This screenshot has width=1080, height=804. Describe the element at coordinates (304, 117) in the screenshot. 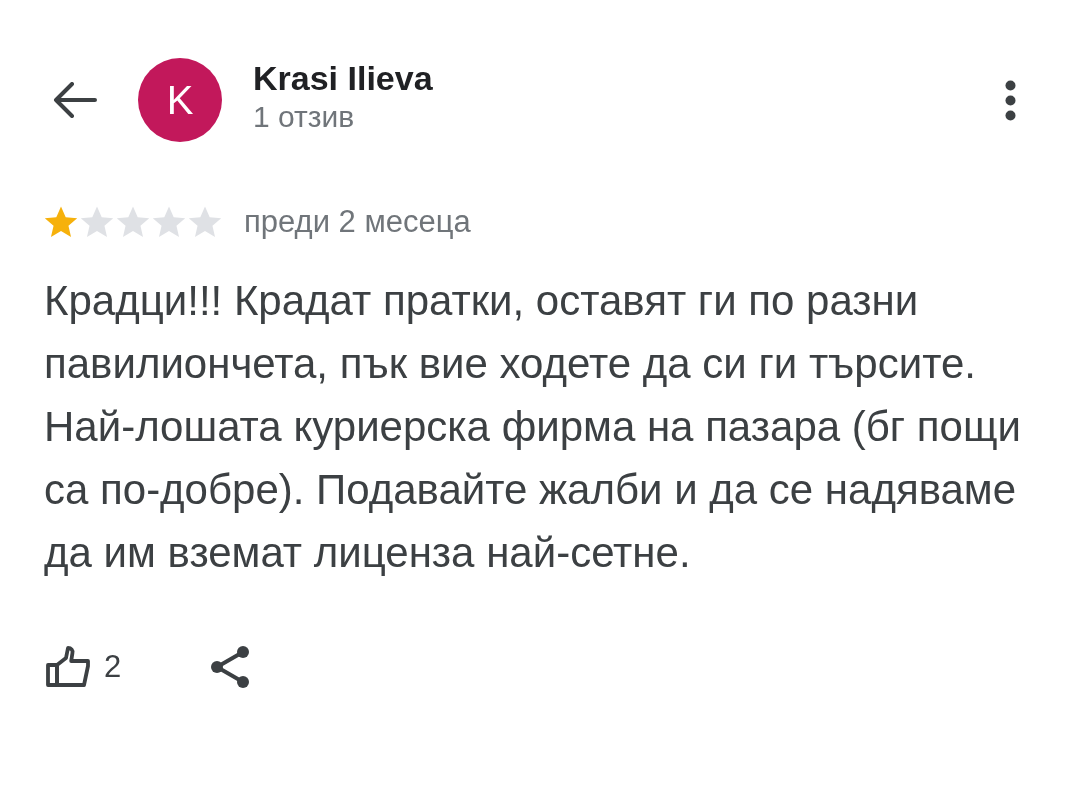

I see `review-count: 1 отзив` at that location.